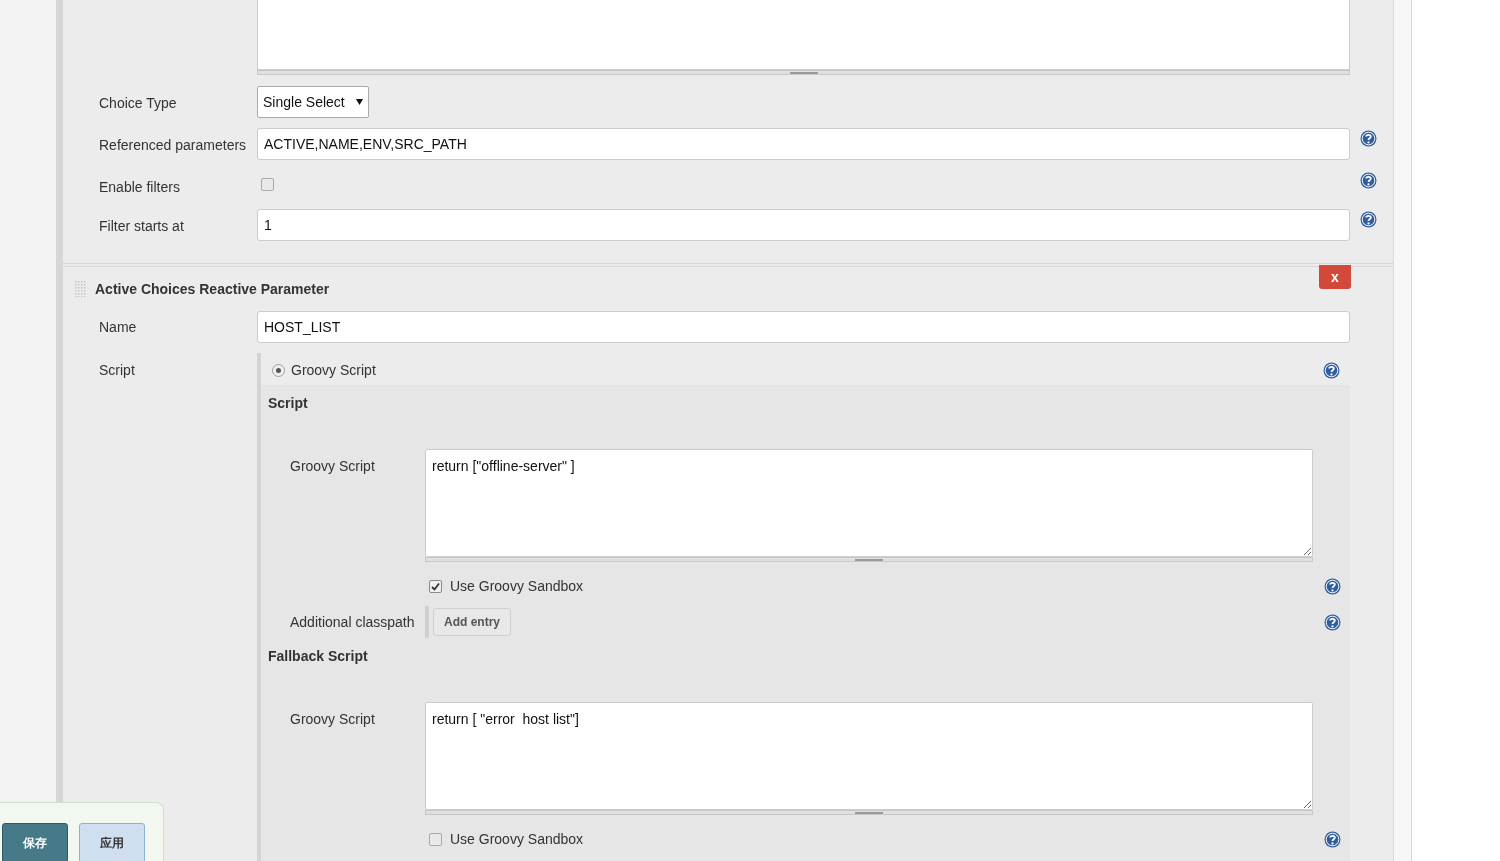 This screenshot has height=861, width=1500. What do you see at coordinates (173, 145) in the screenshot?
I see `field-label: Referenced parameters` at bounding box center [173, 145].